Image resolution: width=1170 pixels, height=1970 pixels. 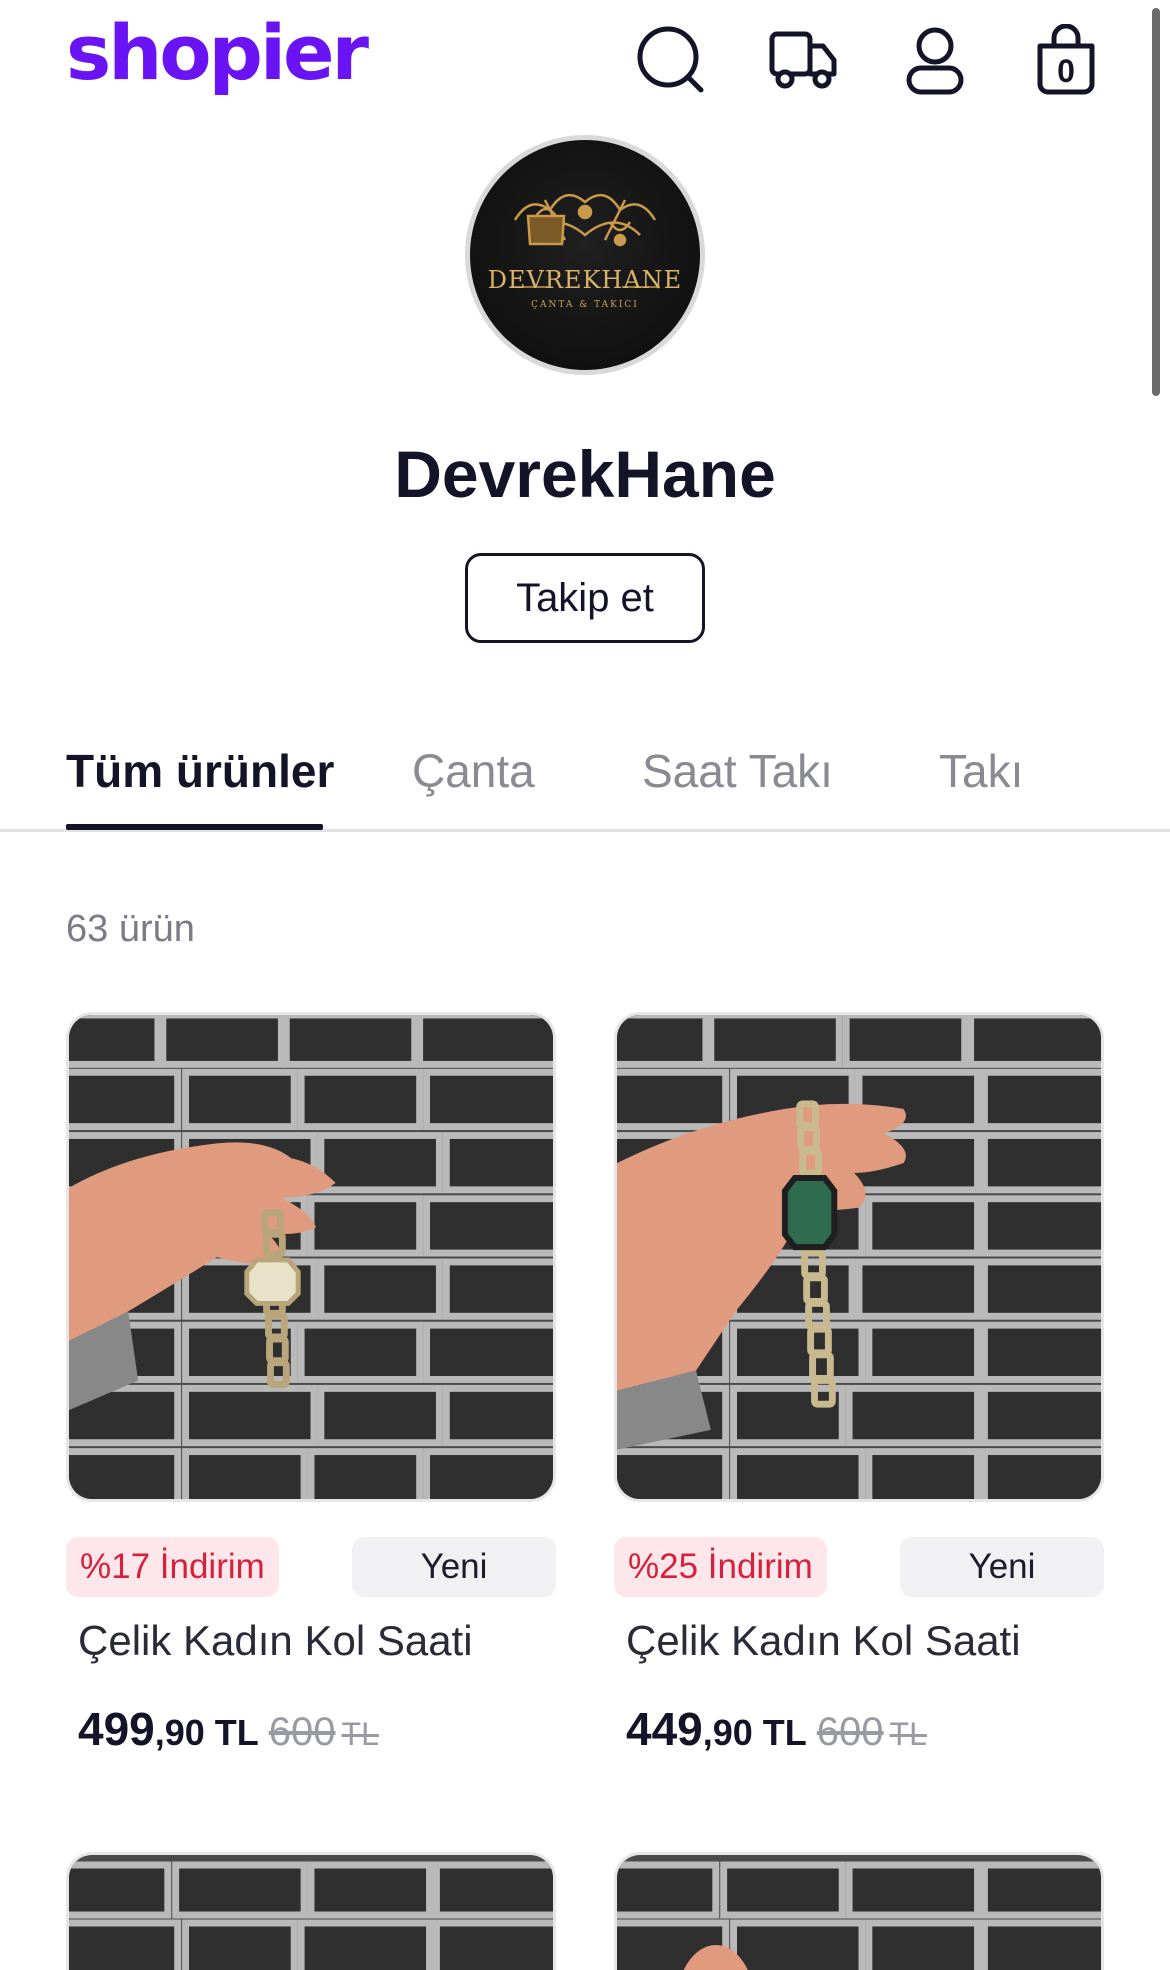 I want to click on cart-icon: 0, so click(x=1066, y=60).